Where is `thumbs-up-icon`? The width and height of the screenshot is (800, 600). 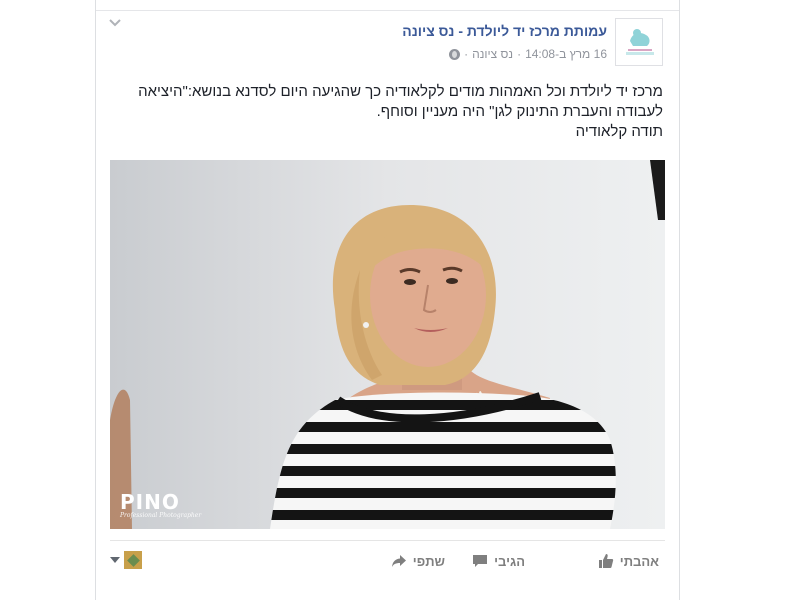
thumbs-up-icon is located at coordinates (606, 561).